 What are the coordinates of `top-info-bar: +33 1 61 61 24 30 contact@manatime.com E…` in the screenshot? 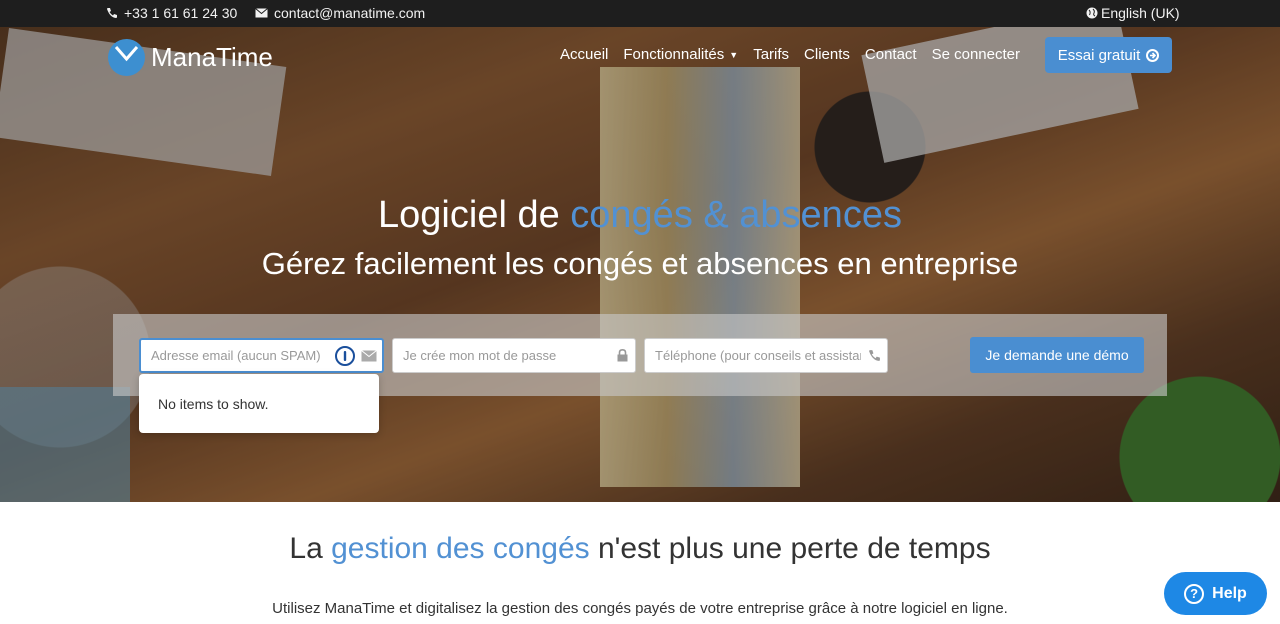 It's located at (640, 13).